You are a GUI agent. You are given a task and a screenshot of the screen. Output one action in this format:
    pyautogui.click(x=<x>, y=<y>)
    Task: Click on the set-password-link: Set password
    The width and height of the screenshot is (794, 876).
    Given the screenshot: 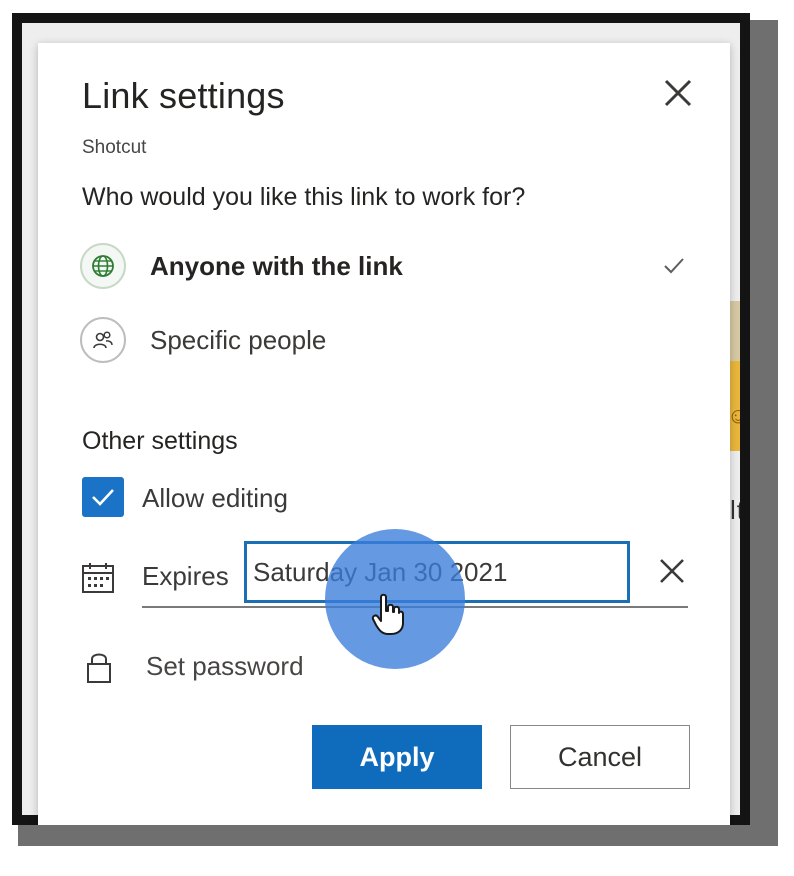 What is the action you would take?
    pyautogui.click(x=225, y=666)
    